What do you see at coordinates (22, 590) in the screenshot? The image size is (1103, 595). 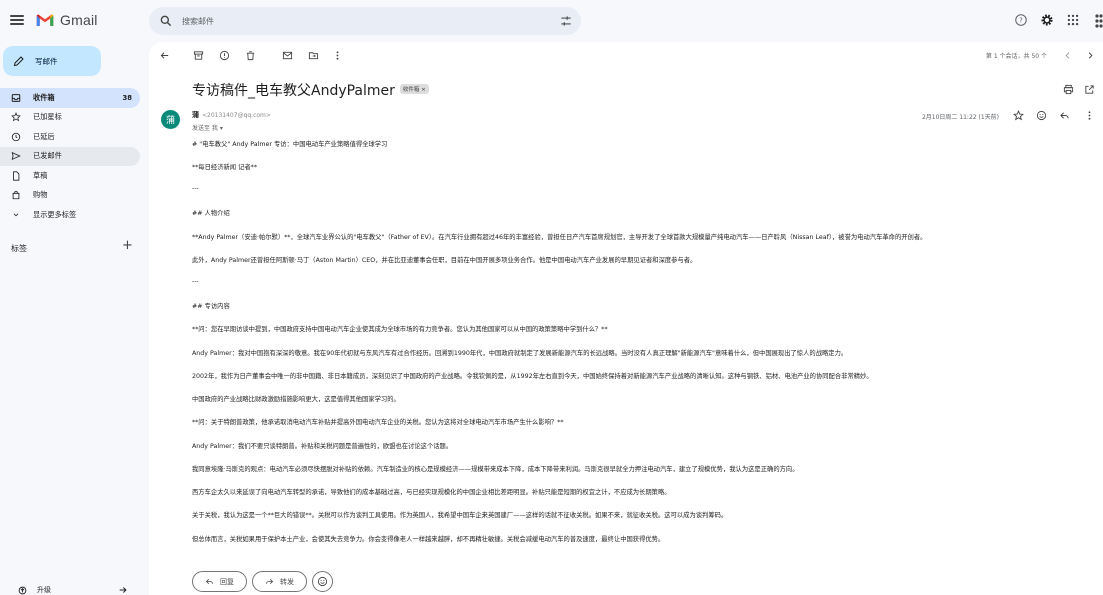 I see `upgrade-icon` at bounding box center [22, 590].